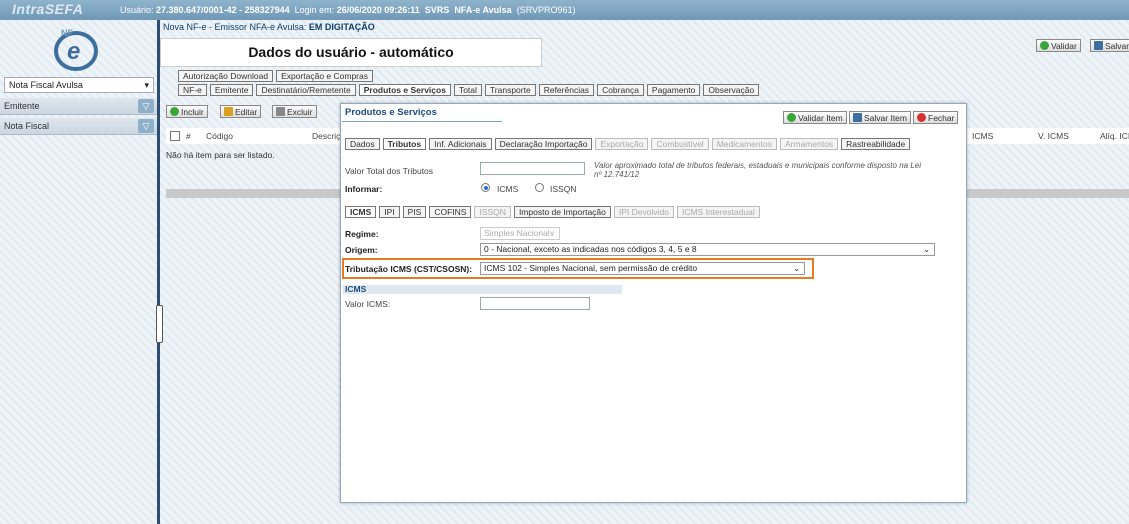  I want to click on valor-icms-label: Valor ICMS:, so click(368, 304).